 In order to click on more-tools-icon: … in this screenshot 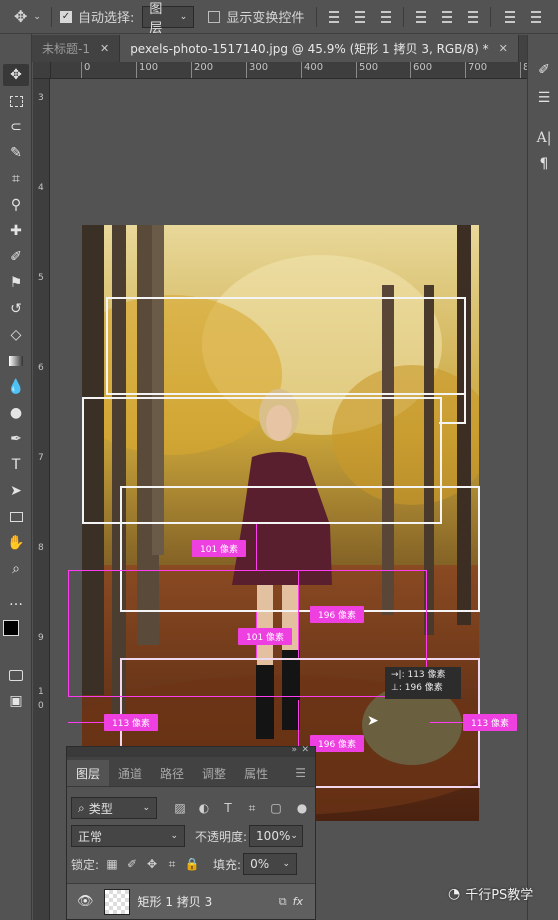, I will do `click(16, 601)`.